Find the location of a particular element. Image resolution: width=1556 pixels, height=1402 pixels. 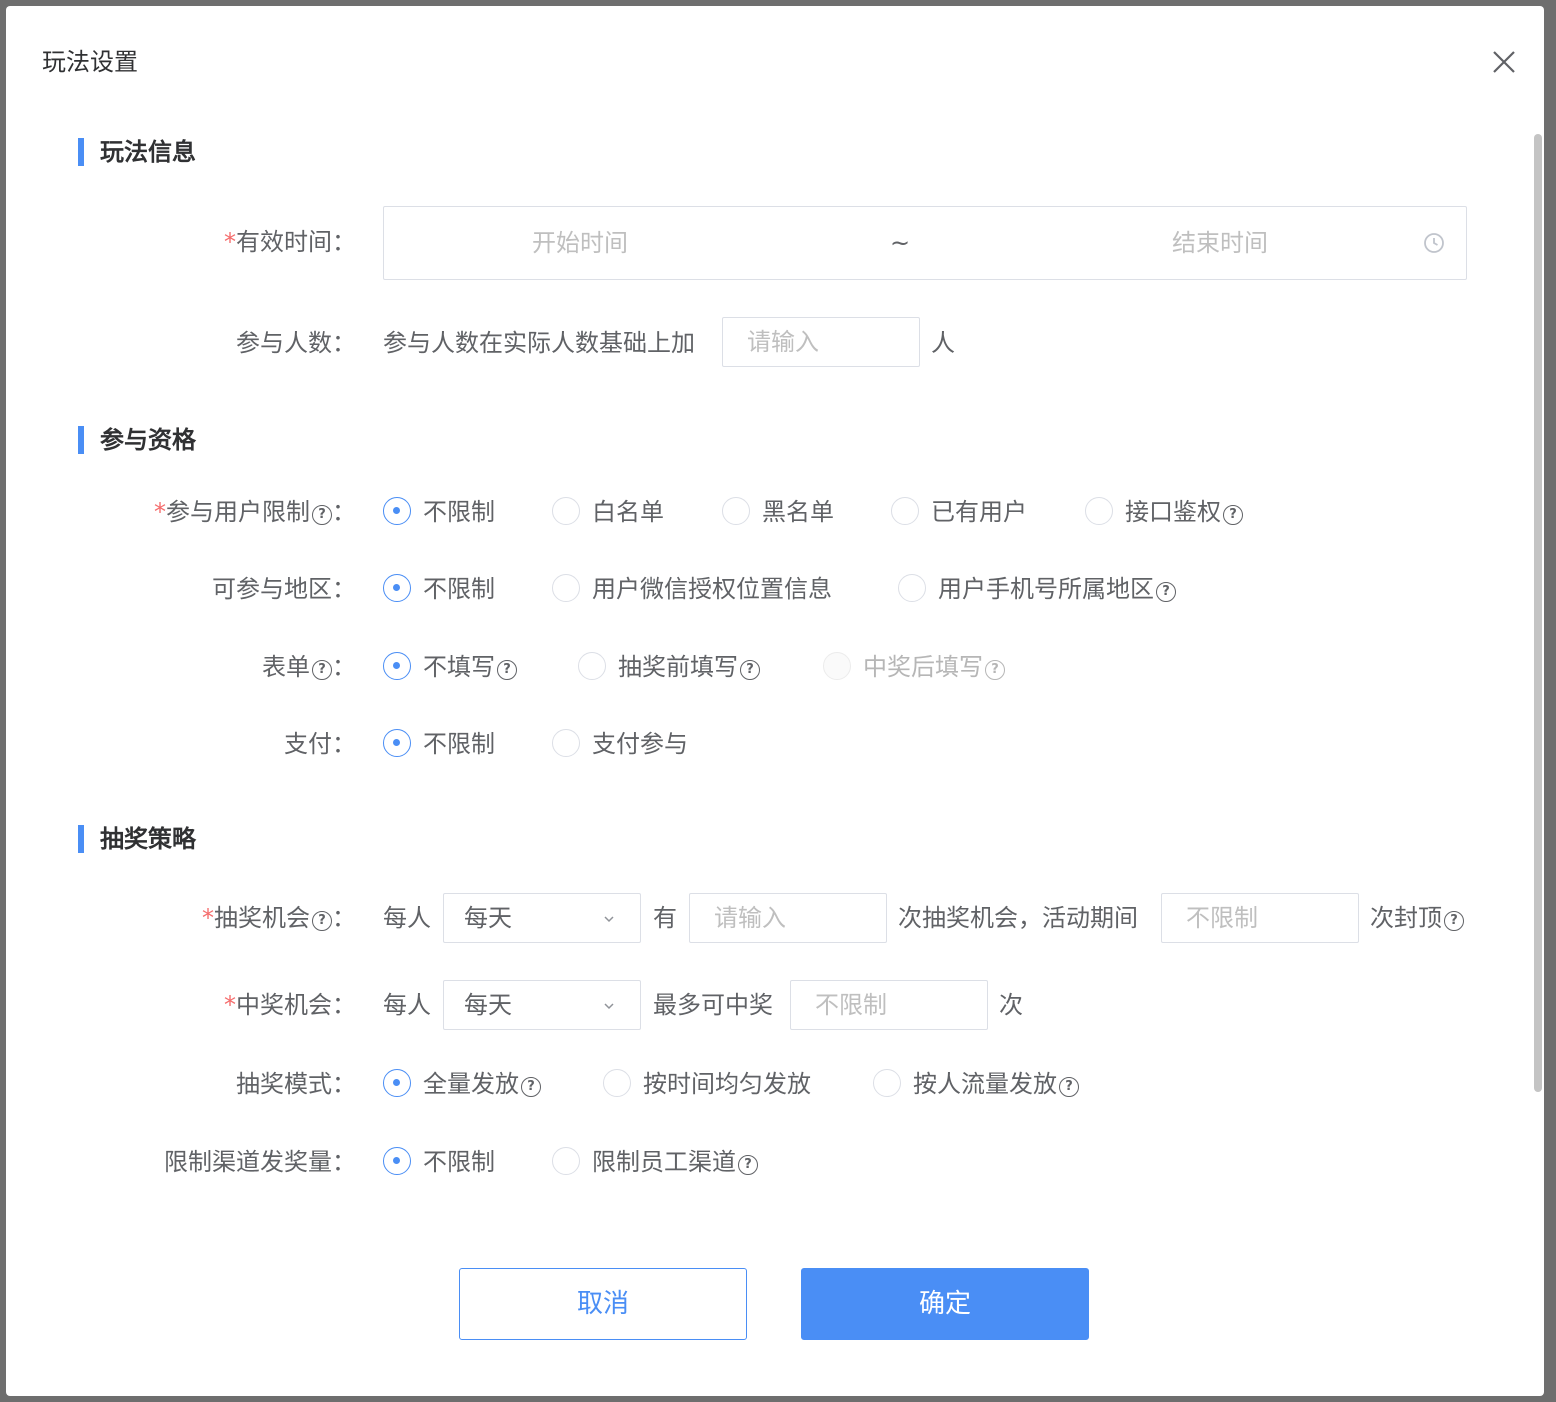

form-option-before-draw: 抽奖前填写? is located at coordinates (669, 667).